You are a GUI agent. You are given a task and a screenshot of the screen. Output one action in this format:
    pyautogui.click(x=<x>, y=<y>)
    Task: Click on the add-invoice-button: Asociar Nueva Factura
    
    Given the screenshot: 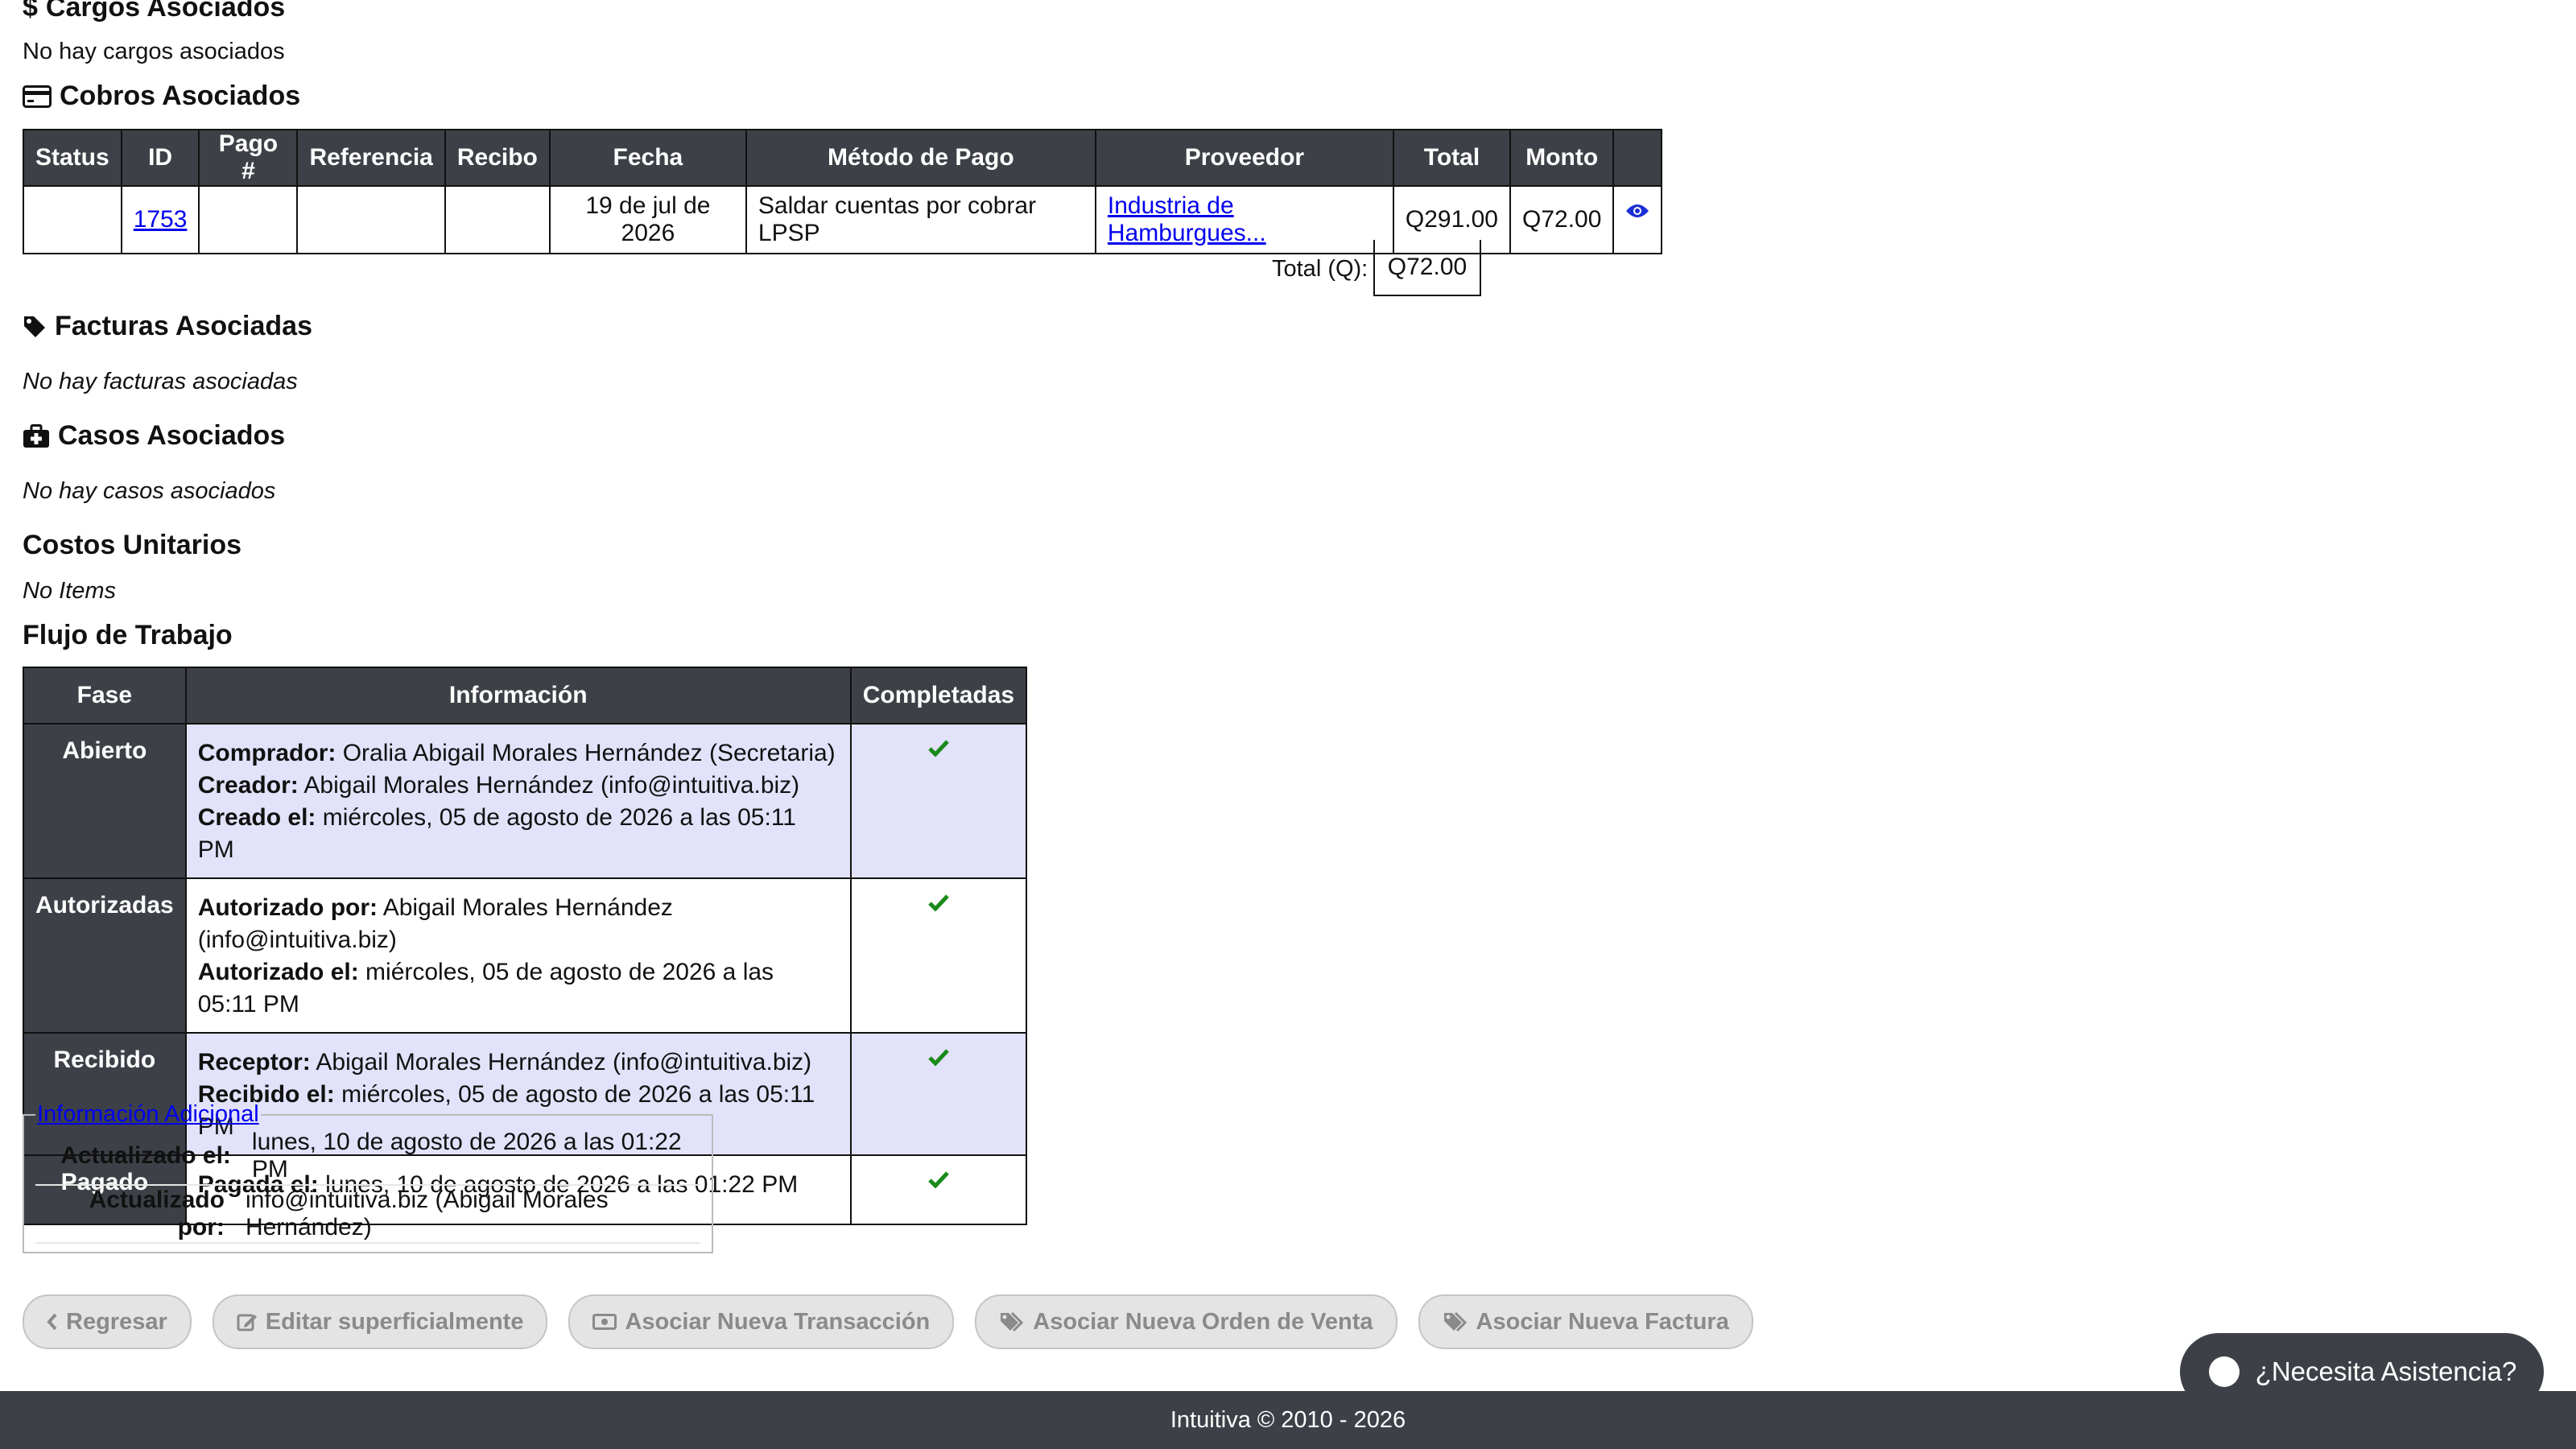 What is the action you would take?
    pyautogui.click(x=1585, y=1321)
    